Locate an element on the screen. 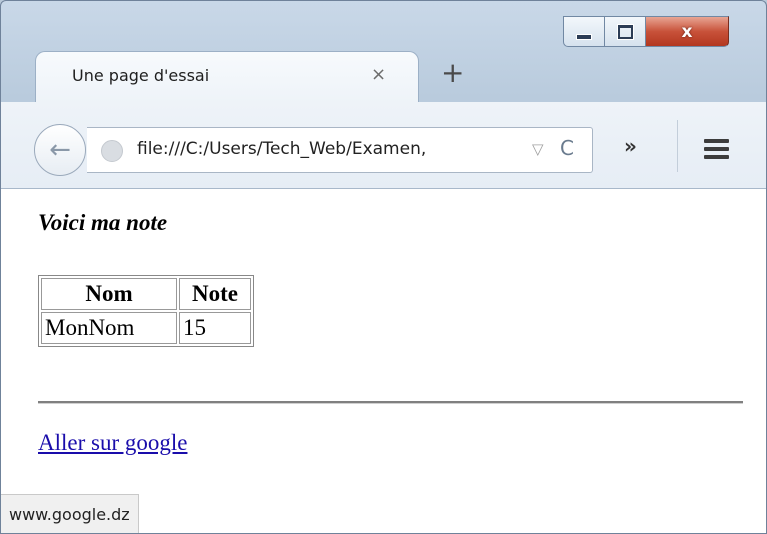 This screenshot has height=534, width=767. cell-note: 15 is located at coordinates (215, 328).